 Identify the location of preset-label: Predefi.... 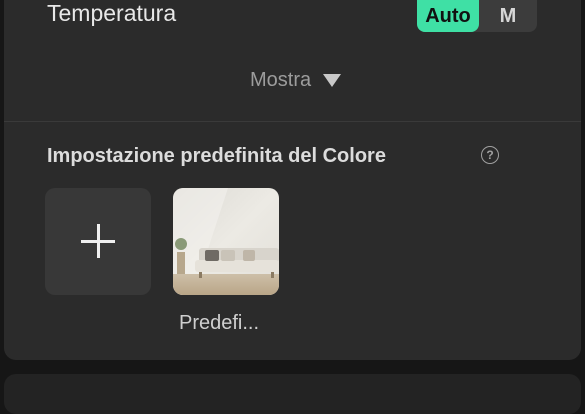
(219, 323).